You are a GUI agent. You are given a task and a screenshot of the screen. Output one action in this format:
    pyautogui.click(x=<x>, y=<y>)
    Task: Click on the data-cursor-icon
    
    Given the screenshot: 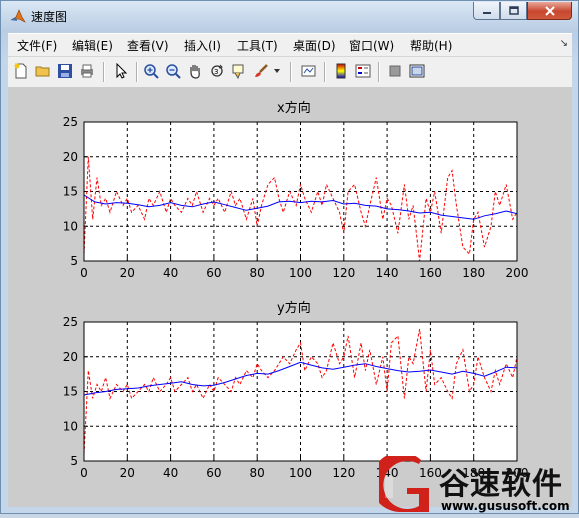 What is the action you would take?
    pyautogui.click(x=238, y=71)
    